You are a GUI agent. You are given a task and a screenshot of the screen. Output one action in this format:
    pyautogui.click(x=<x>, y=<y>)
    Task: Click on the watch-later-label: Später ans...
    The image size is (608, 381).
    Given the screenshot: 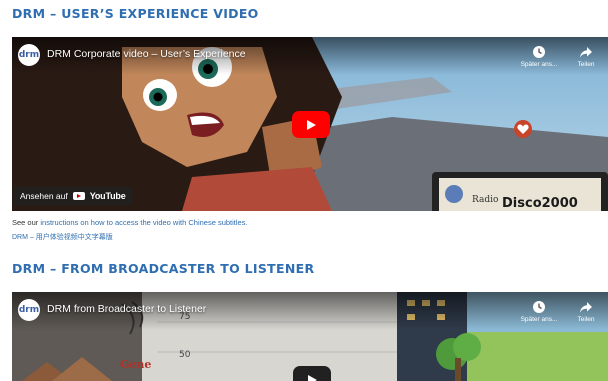 What is the action you would take?
    pyautogui.click(x=539, y=64)
    